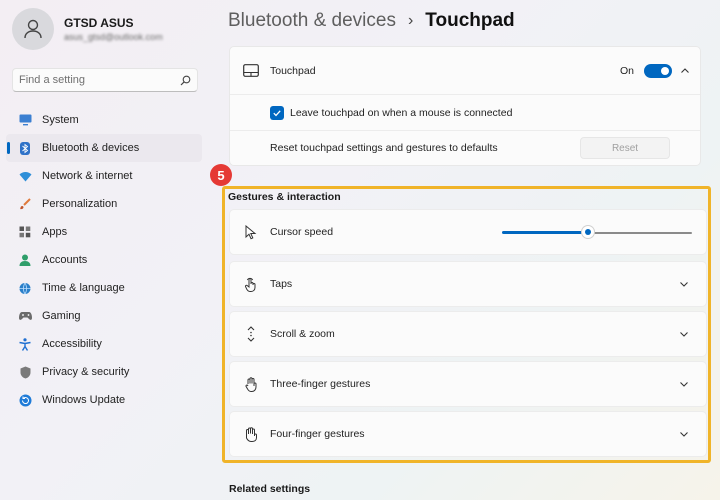 The image size is (720, 500). What do you see at coordinates (284, 197) in the screenshot?
I see `gestures-section-title: Gestures & interaction` at bounding box center [284, 197].